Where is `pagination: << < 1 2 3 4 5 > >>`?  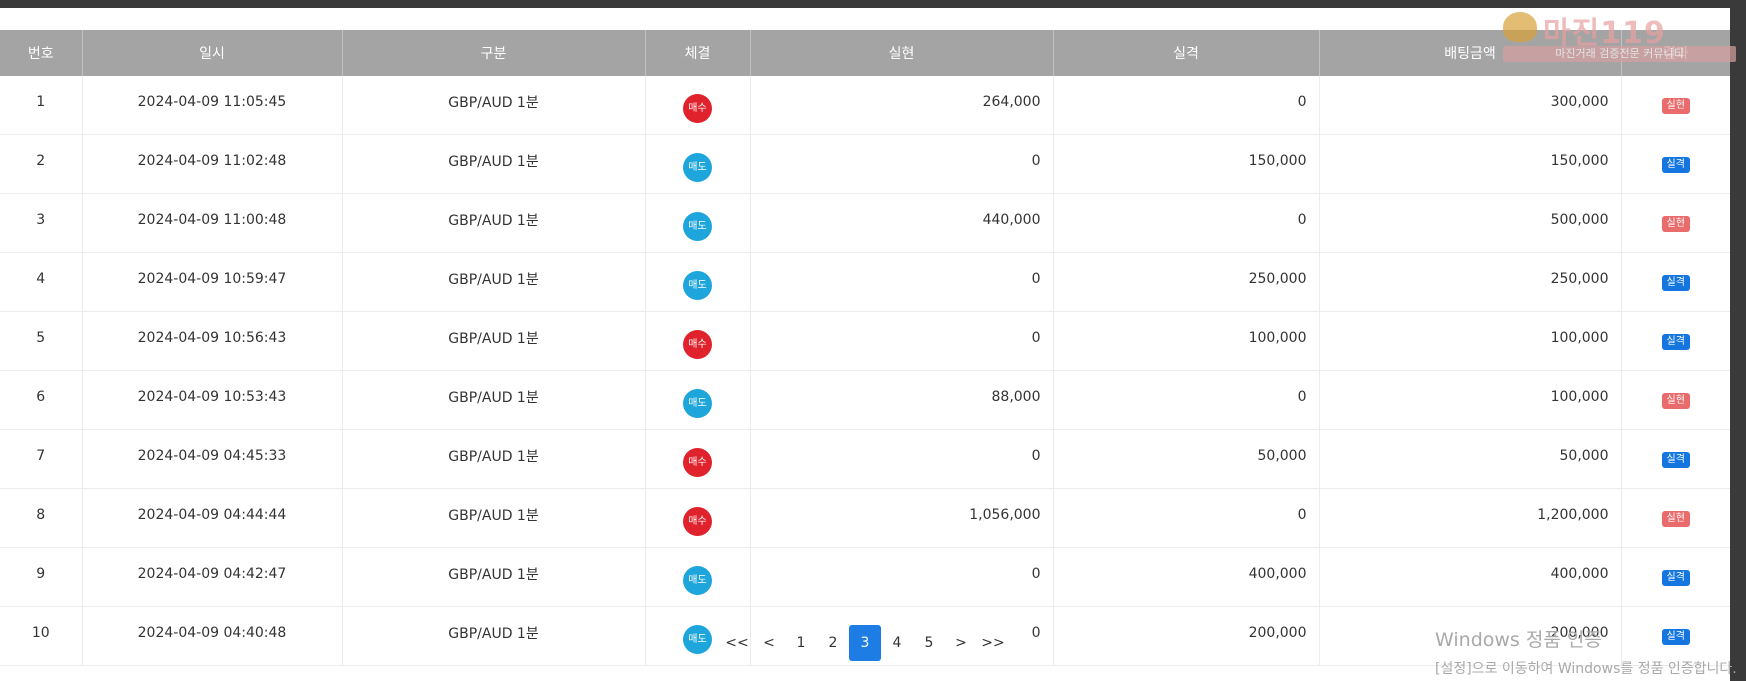
pagination: << < 1 2 3 4 5 > >> is located at coordinates (865, 643).